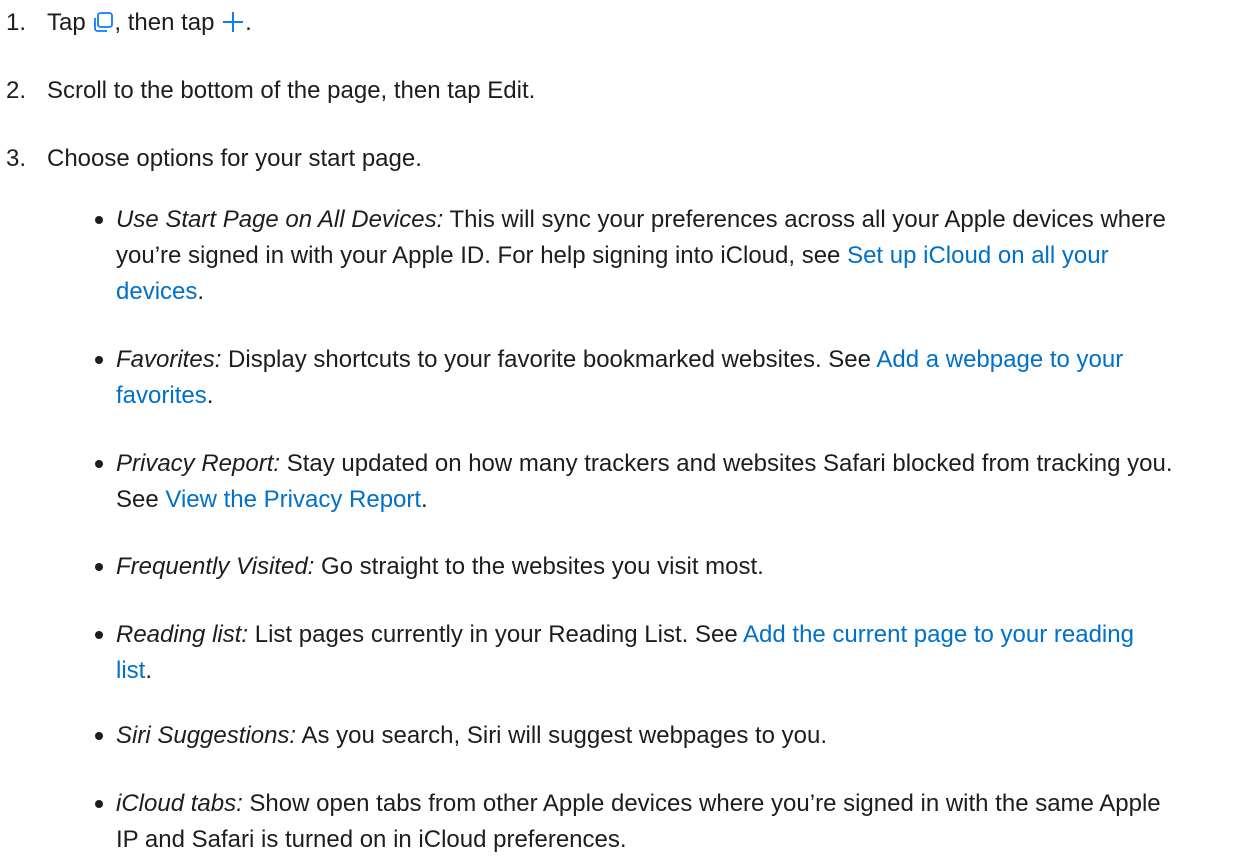  I want to click on option-term: iCloud tabs:, so click(179, 803).